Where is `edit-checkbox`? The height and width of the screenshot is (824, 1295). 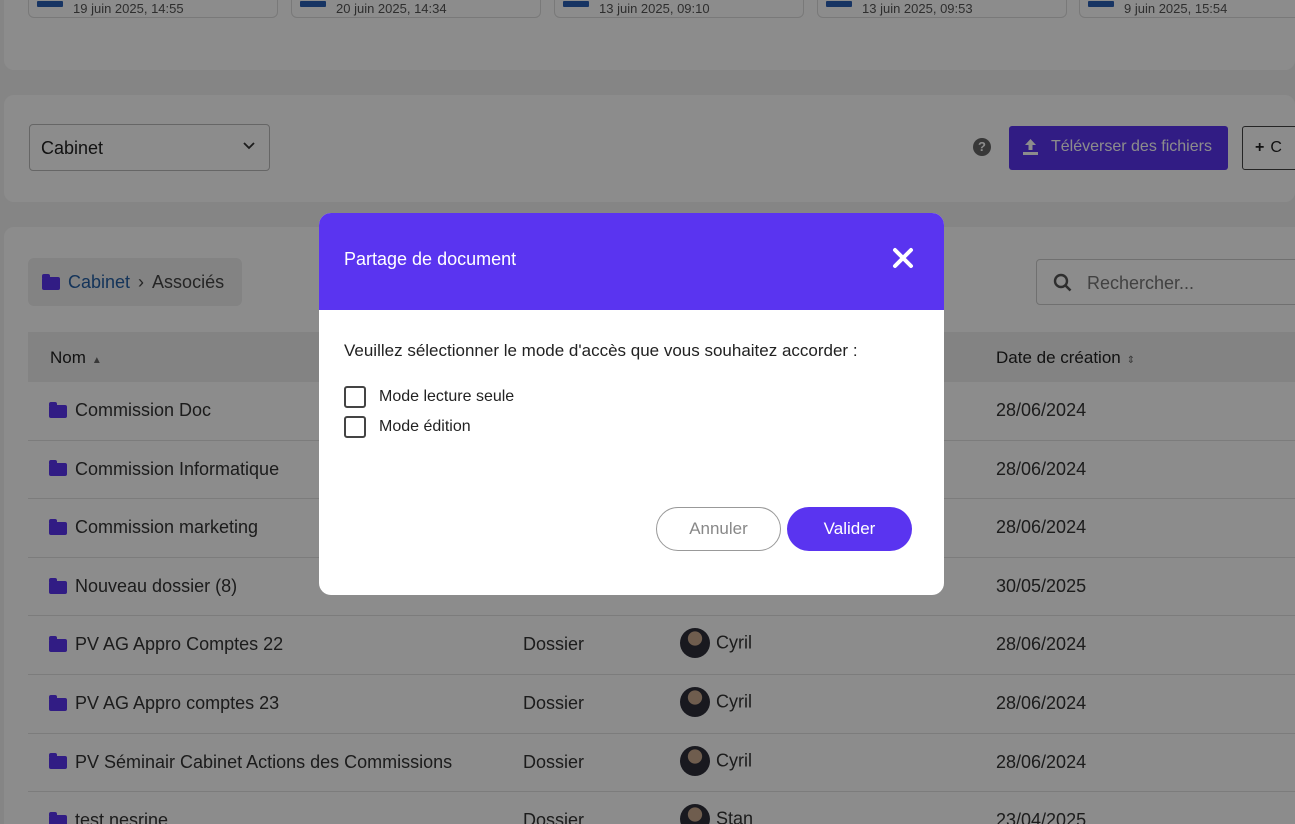
edit-checkbox is located at coordinates (355, 427).